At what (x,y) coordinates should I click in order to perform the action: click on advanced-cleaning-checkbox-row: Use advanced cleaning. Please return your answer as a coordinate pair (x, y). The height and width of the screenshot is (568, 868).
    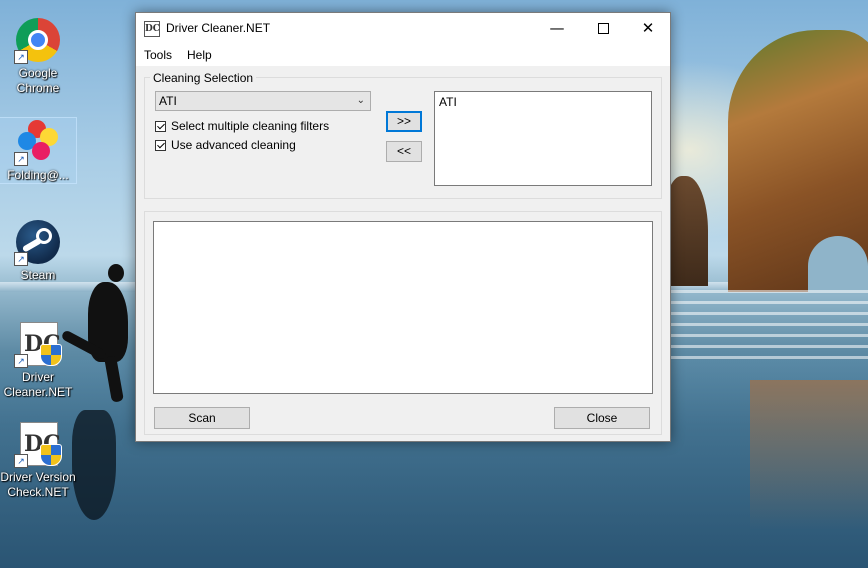
    Looking at the image, I should click on (225, 145).